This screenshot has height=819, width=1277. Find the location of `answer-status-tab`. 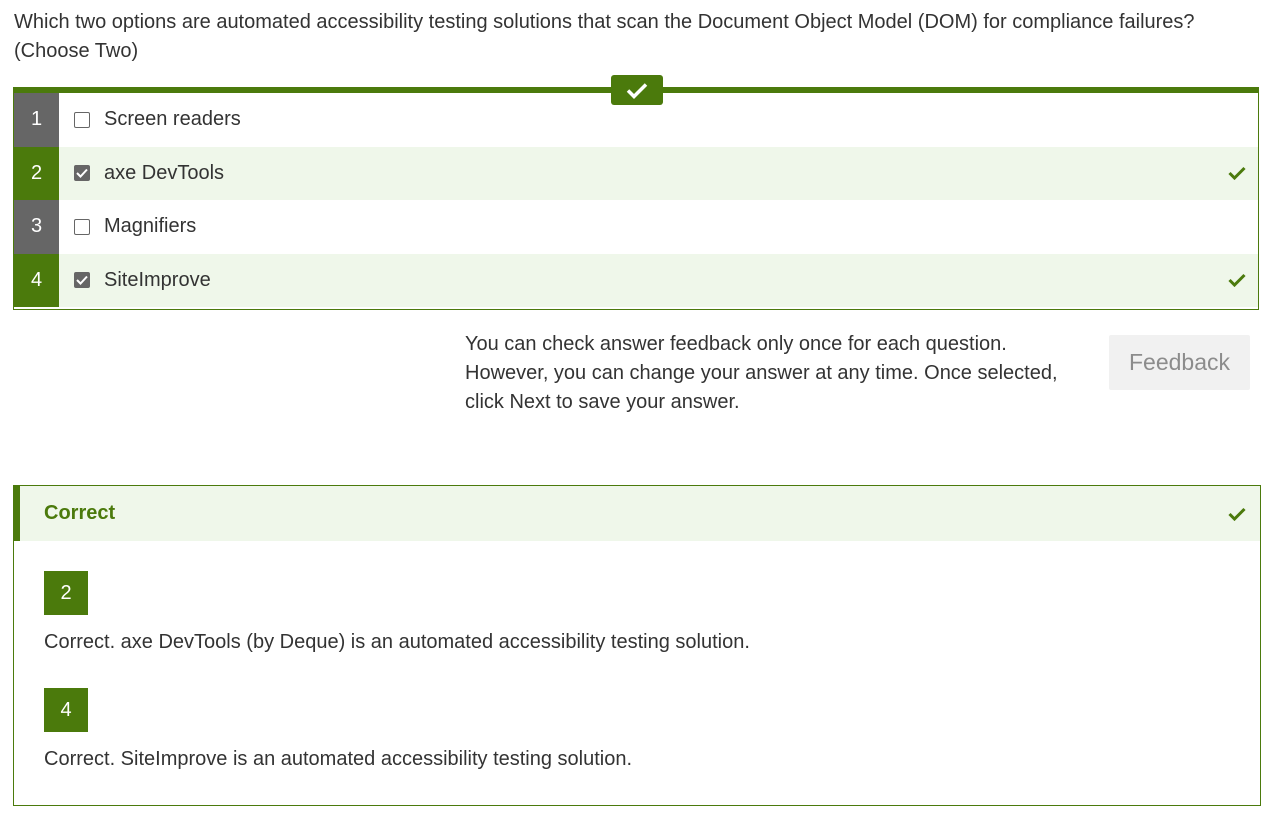

answer-status-tab is located at coordinates (637, 90).